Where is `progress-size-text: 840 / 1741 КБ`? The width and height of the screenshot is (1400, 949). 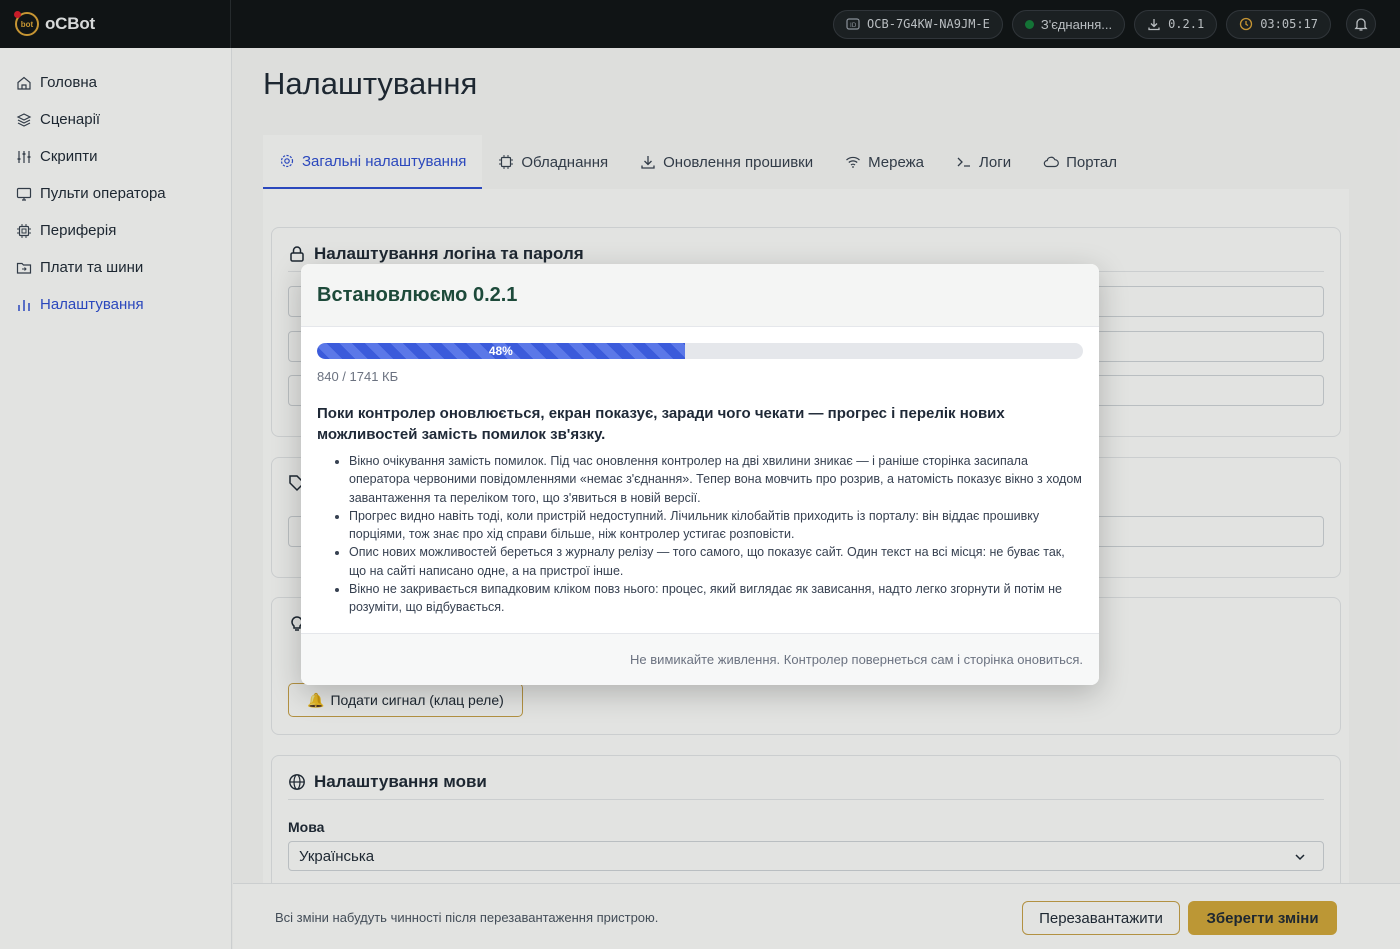
progress-size-text: 840 / 1741 КБ is located at coordinates (358, 376).